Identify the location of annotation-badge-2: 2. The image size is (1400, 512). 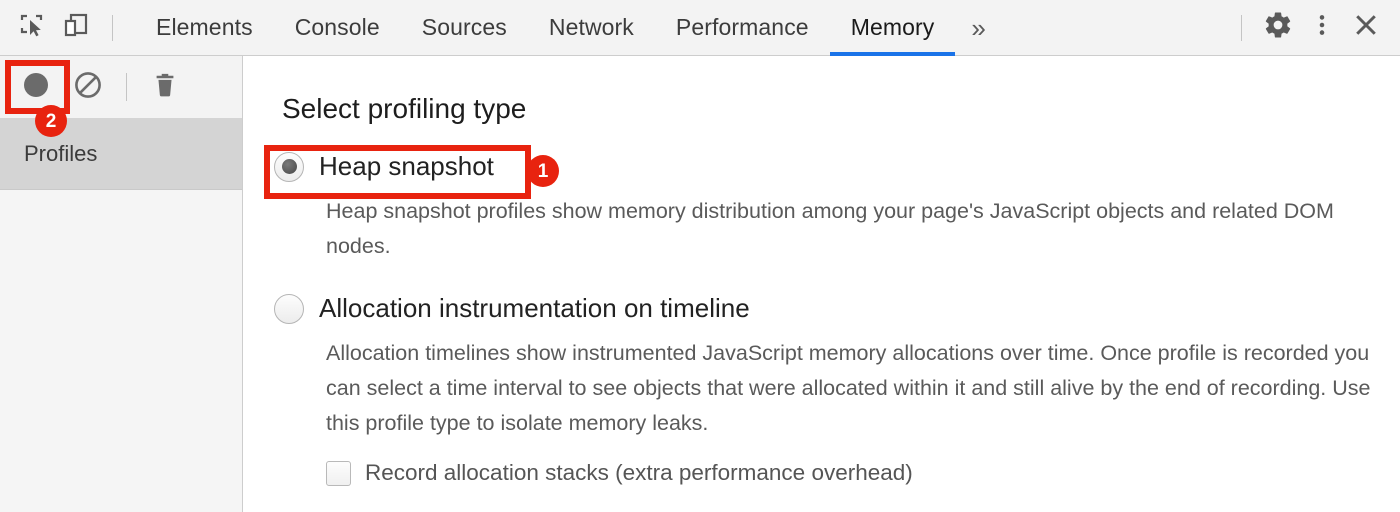
(51, 121).